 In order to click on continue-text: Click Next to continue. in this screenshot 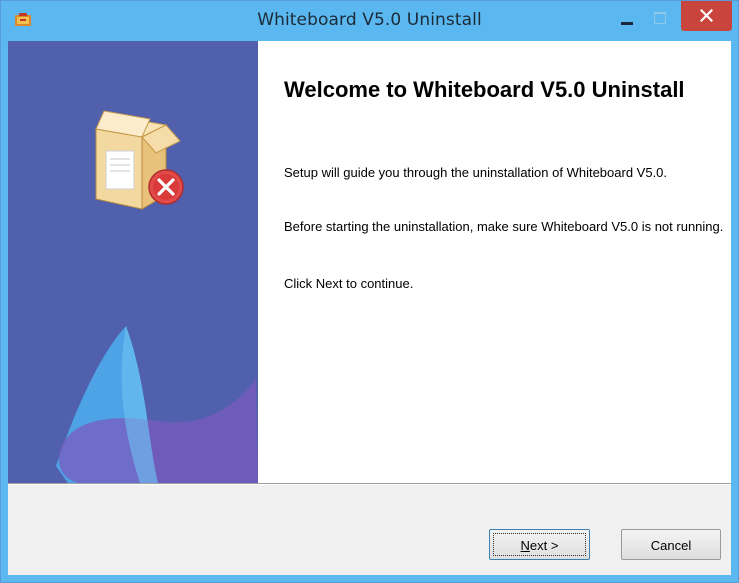, I will do `click(349, 283)`.